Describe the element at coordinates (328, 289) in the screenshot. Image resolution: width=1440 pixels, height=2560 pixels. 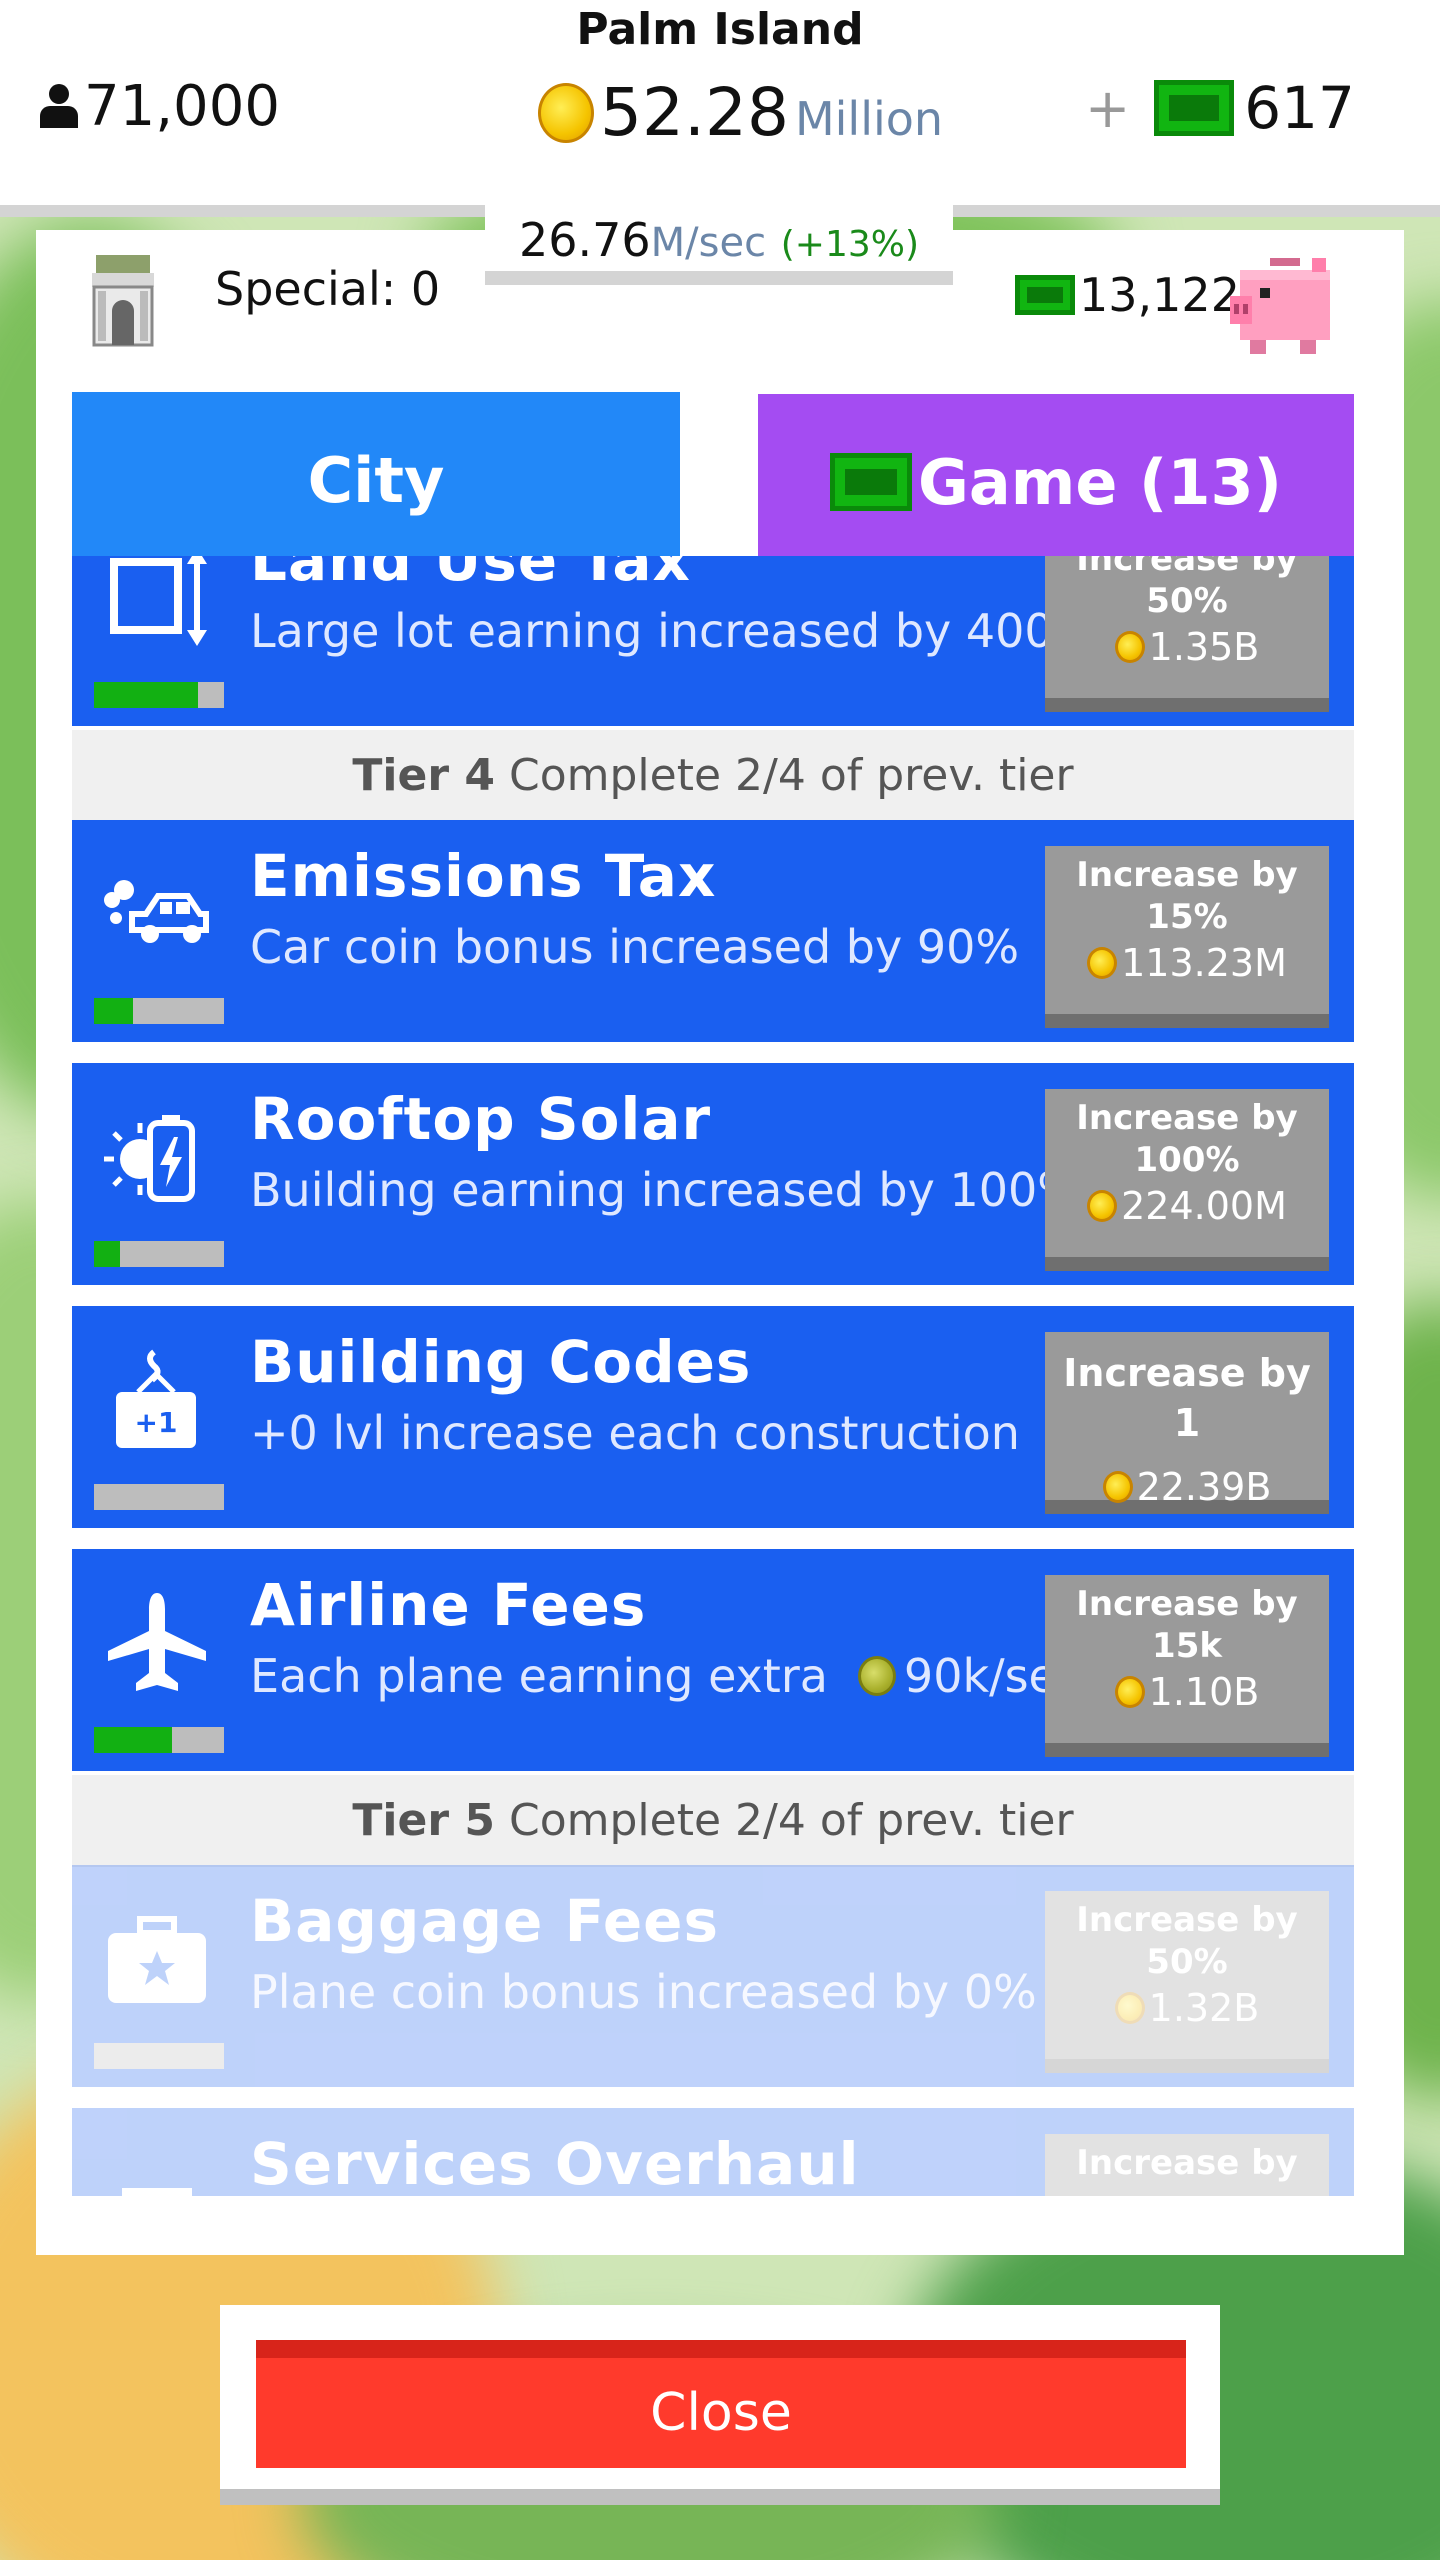
I see `special-count: Special: 0` at that location.